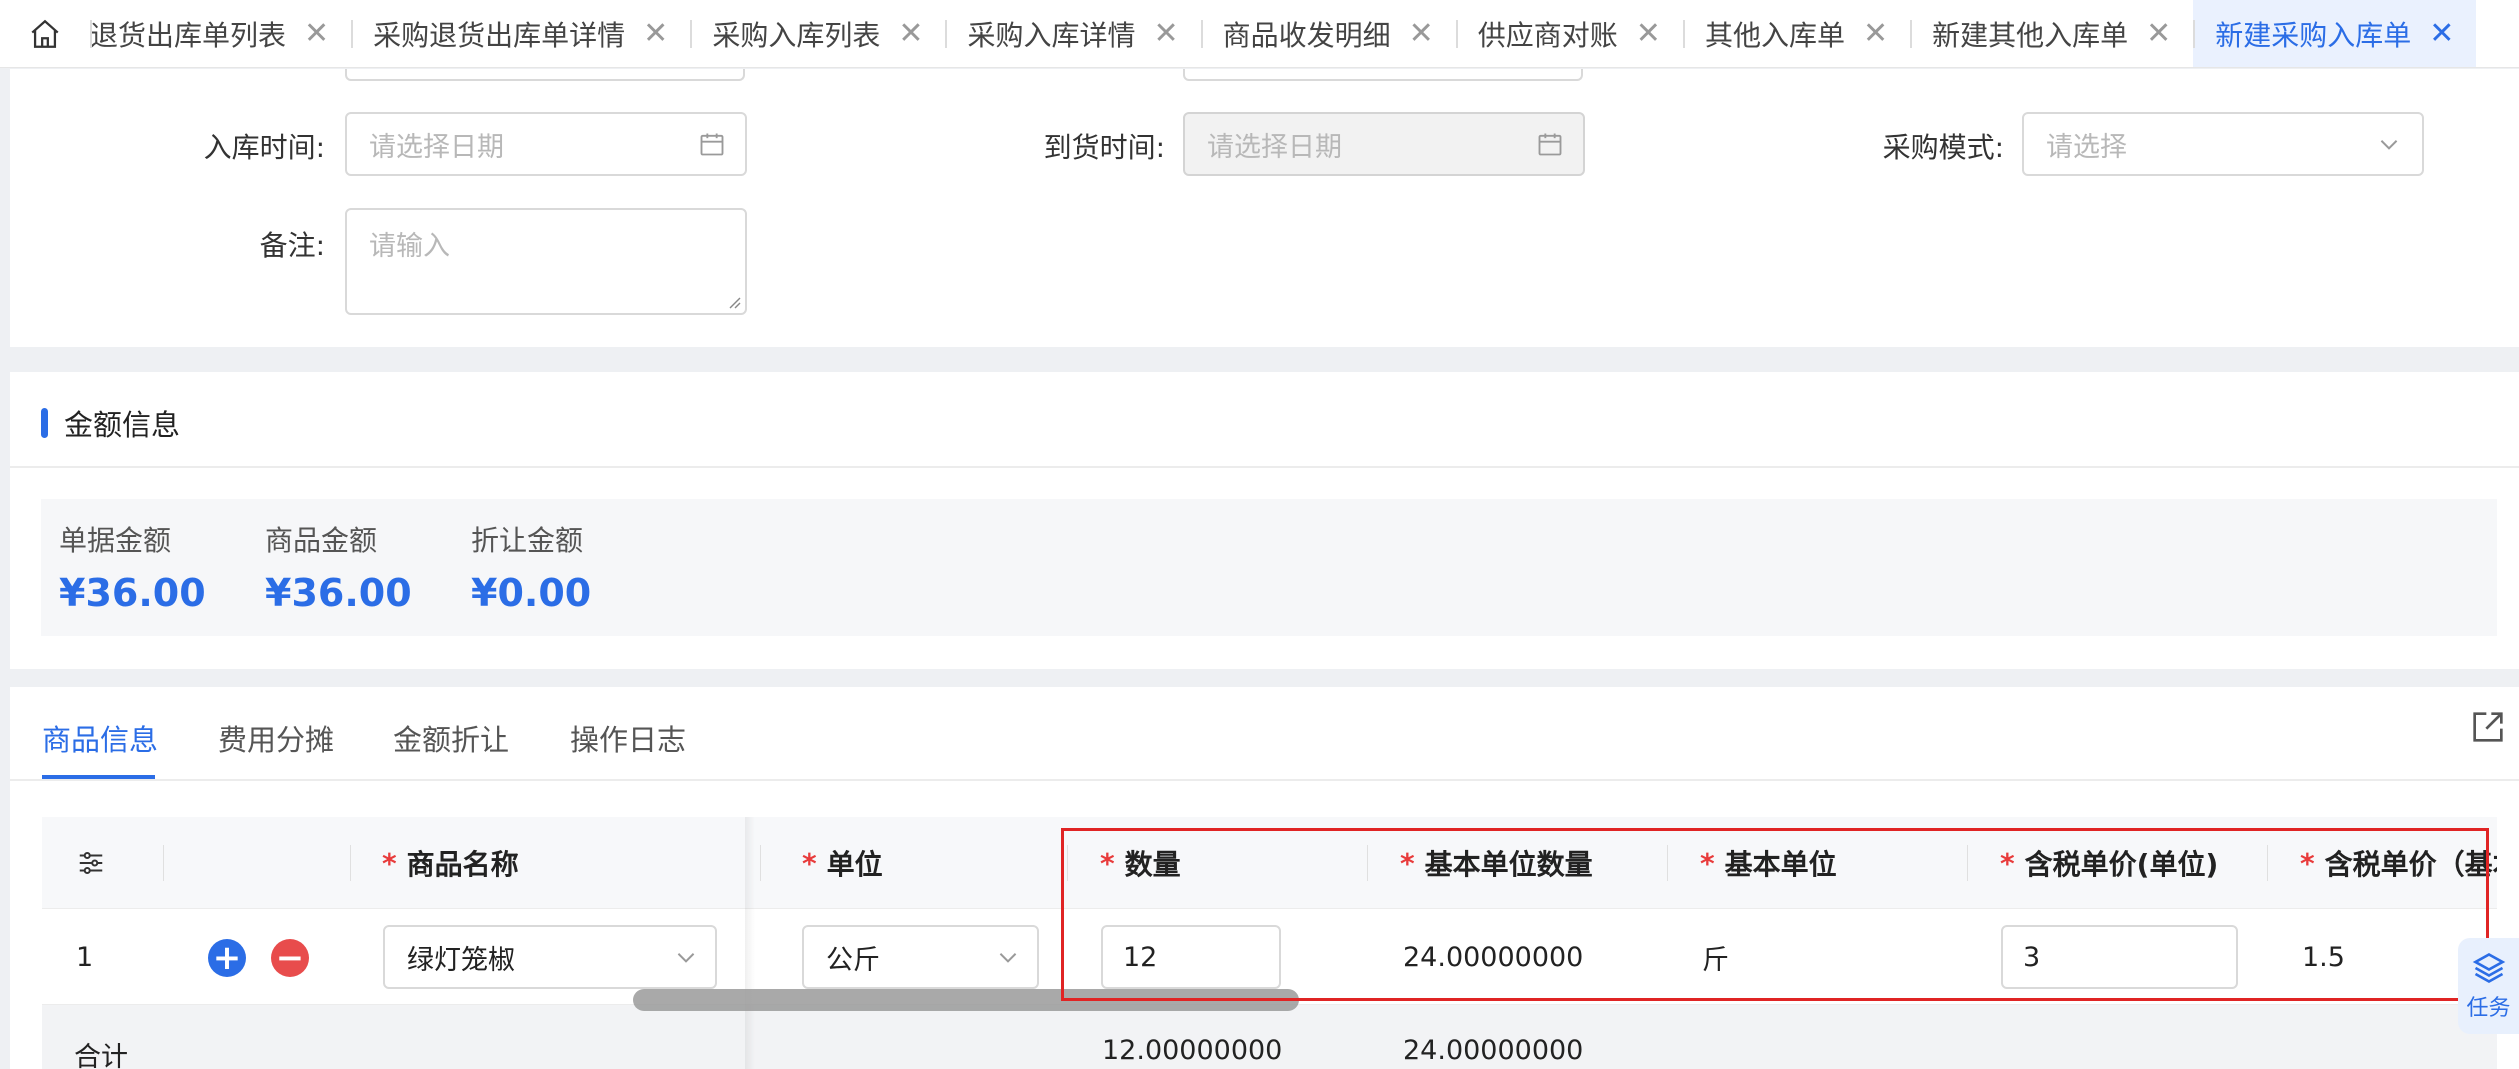  Describe the element at coordinates (1780, 864) in the screenshot. I see `header-text: 基本单位` at that location.